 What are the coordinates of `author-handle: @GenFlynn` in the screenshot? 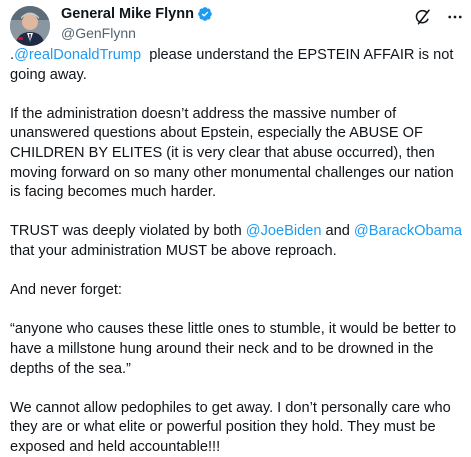 It's located at (137, 33).